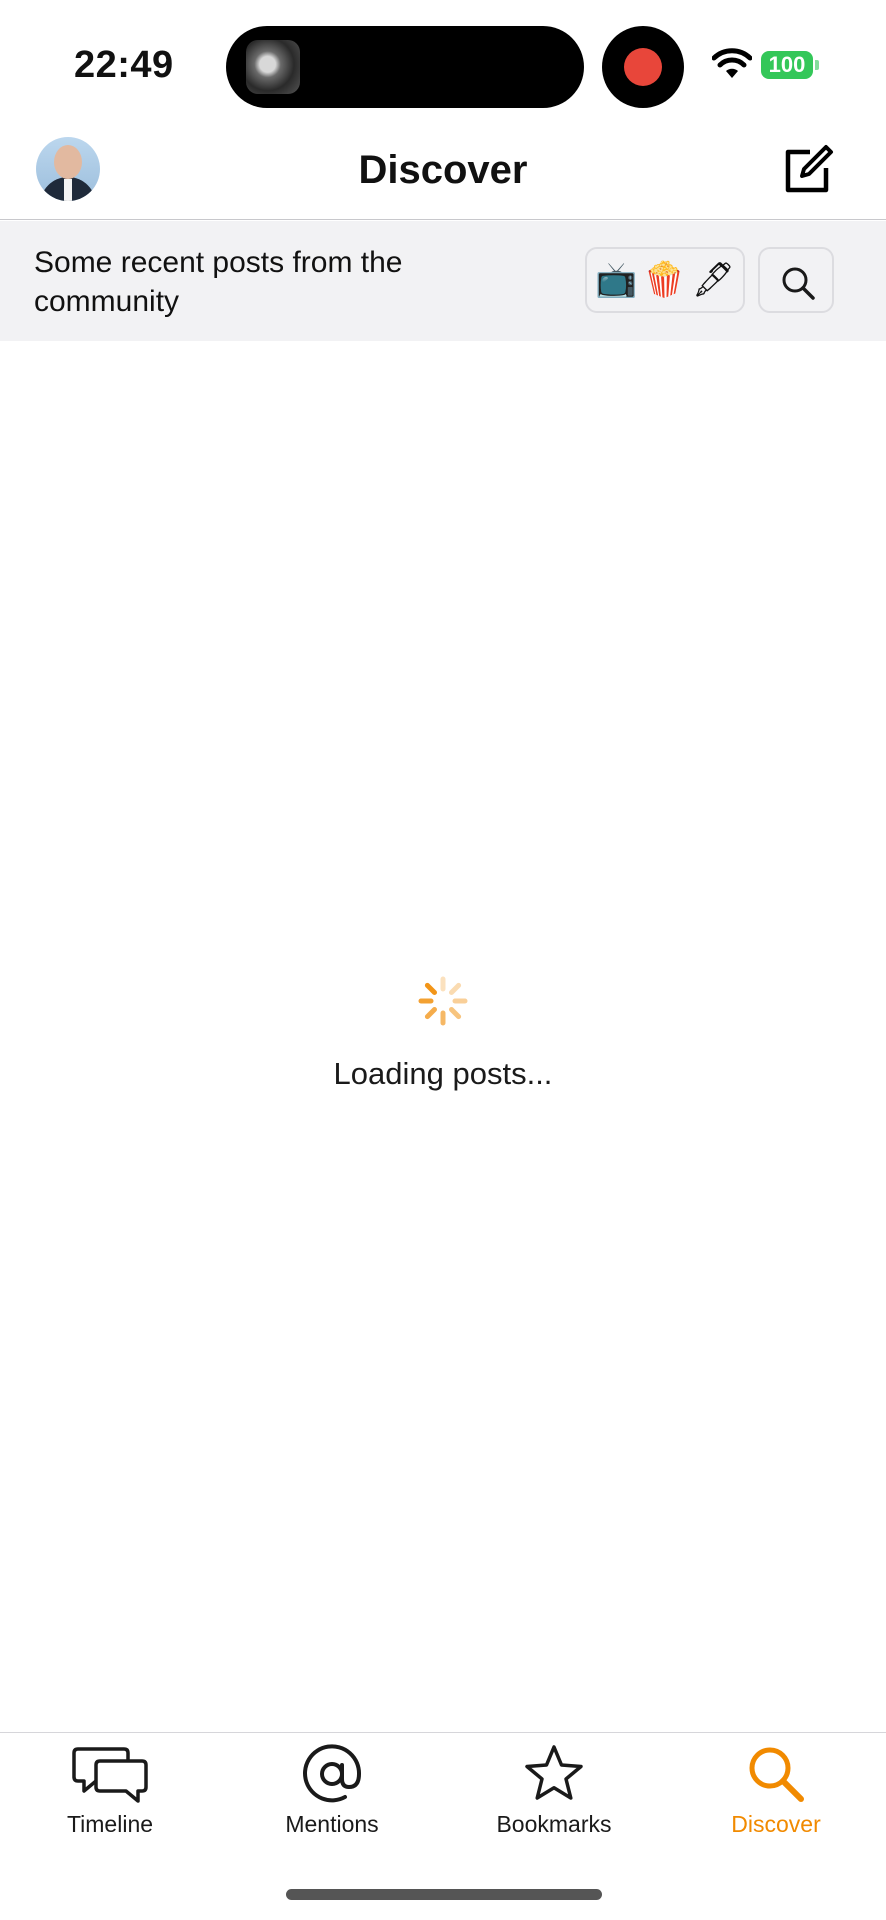 The width and height of the screenshot is (886, 1920). What do you see at coordinates (798, 283) in the screenshot?
I see `search-icon` at bounding box center [798, 283].